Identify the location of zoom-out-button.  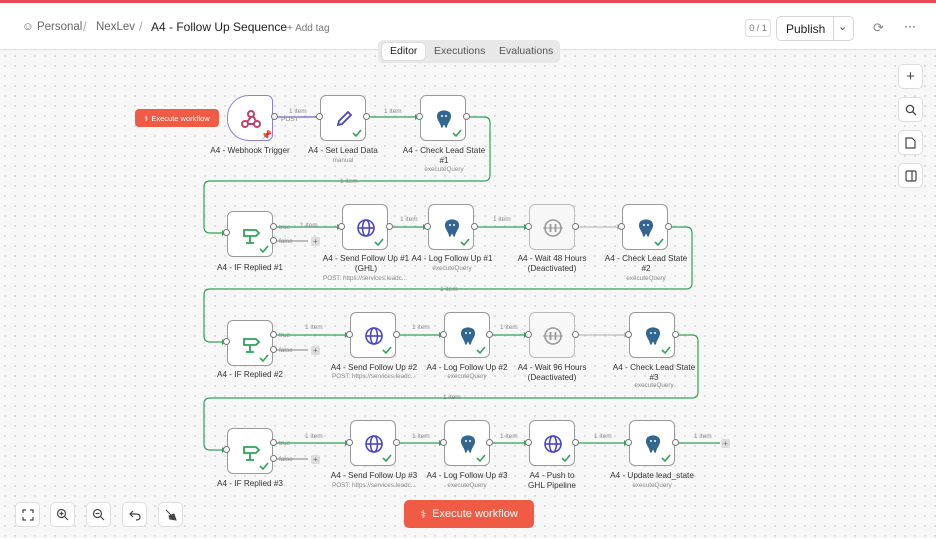
(98, 514).